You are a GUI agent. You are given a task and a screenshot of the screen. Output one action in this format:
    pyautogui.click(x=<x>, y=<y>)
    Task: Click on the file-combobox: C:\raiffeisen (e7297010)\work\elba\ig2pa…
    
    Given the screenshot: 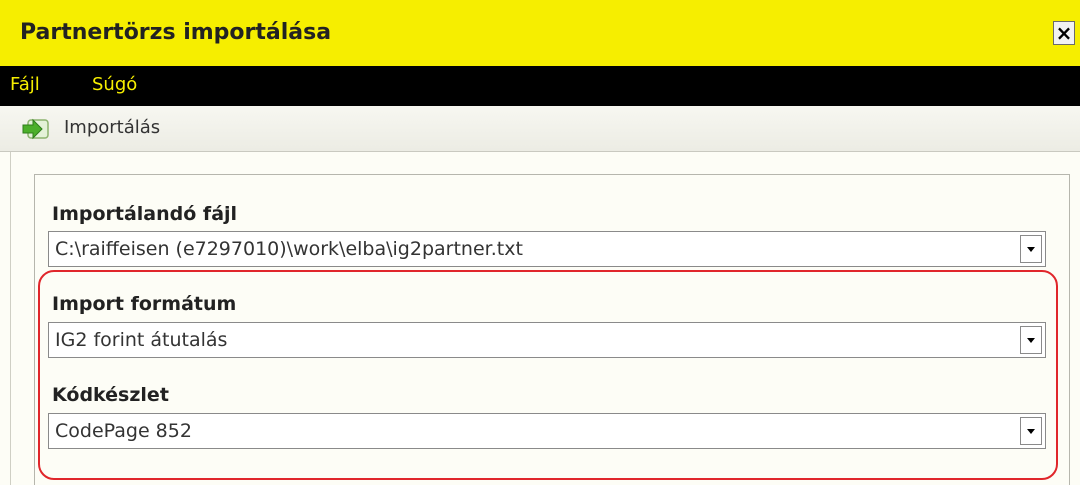 What is the action you would take?
    pyautogui.click(x=547, y=249)
    